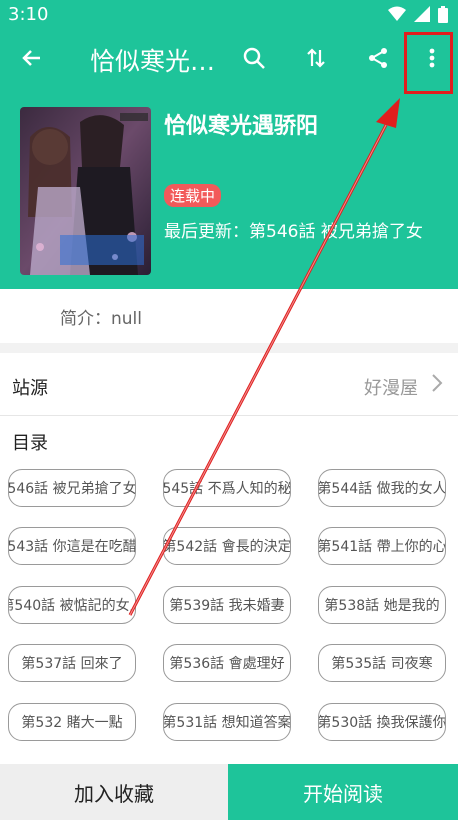 The height and width of the screenshot is (820, 458). I want to click on search-icon, so click(254, 58).